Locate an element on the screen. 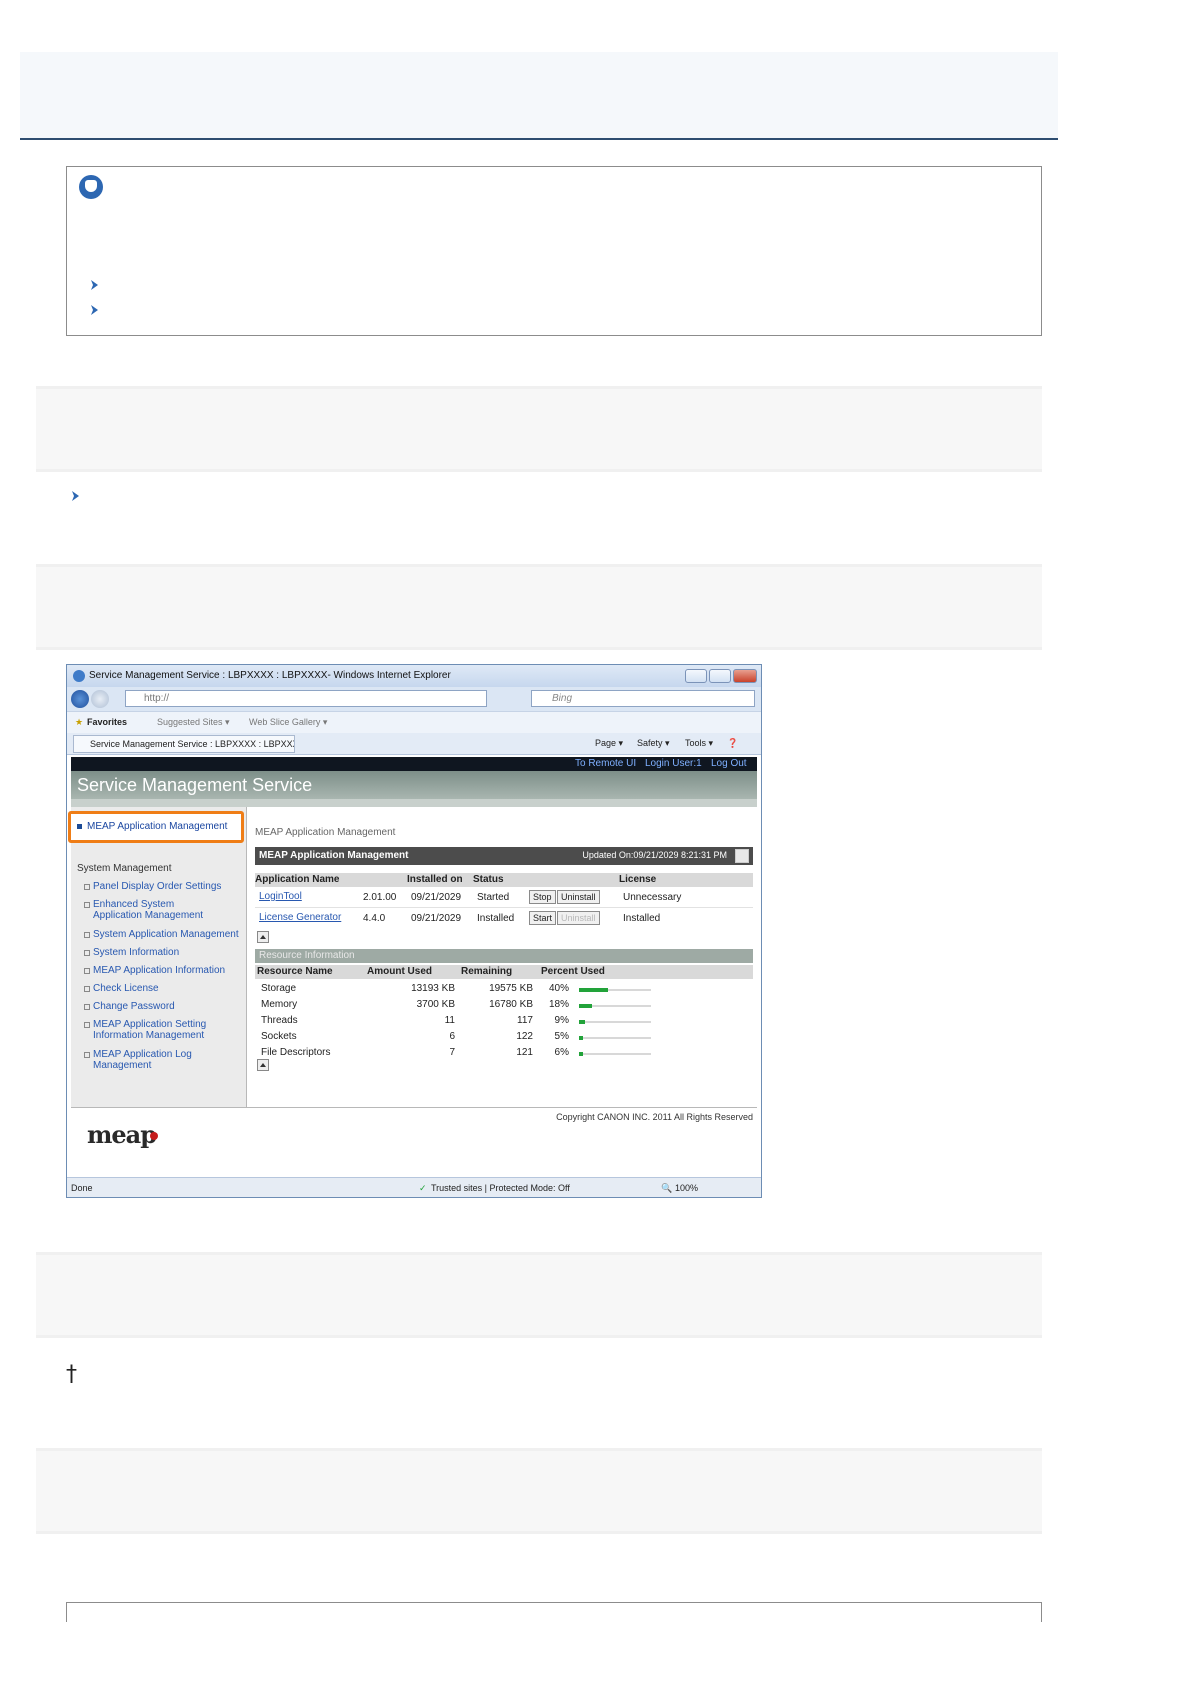  resource-used: 6 is located at coordinates (452, 1036).